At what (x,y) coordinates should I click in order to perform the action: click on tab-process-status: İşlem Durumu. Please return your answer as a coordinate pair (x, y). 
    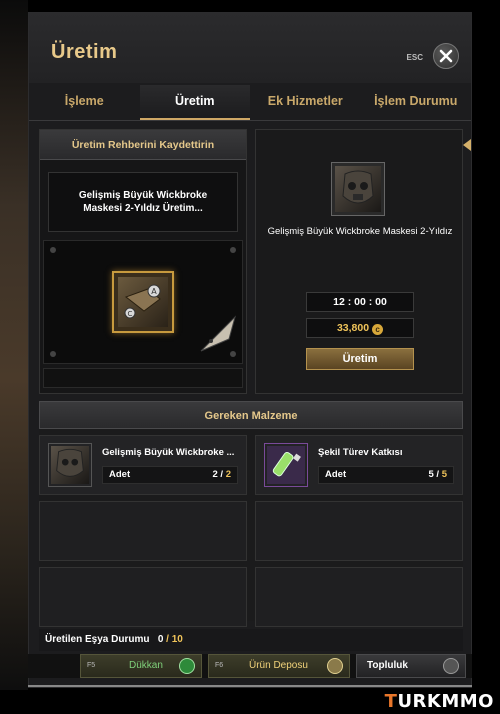
    Looking at the image, I should click on (416, 102).